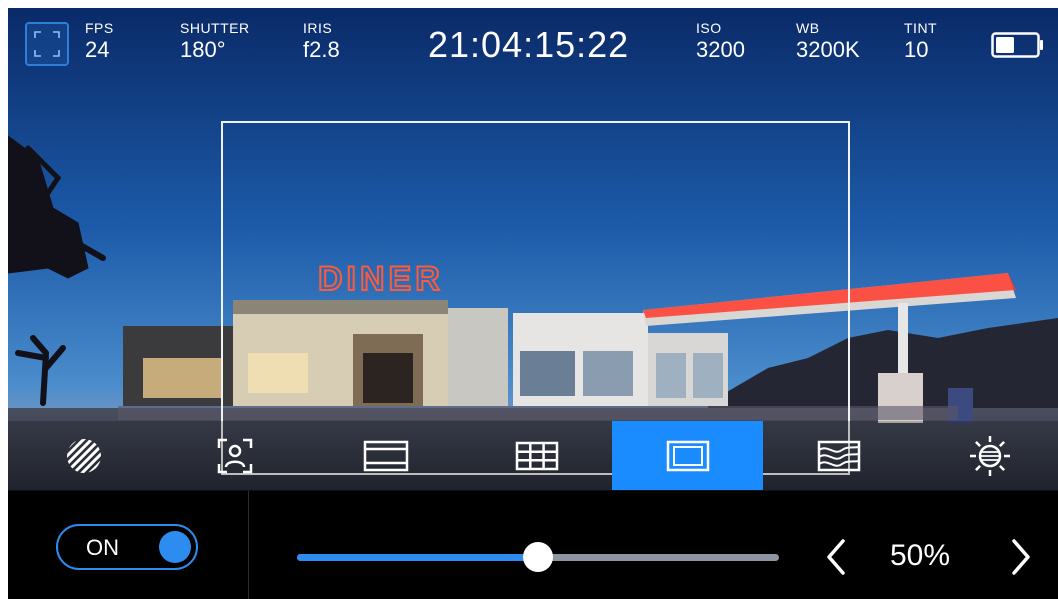 The width and height of the screenshot is (1058, 599). I want to click on tool-frame-guides, so click(385, 455).